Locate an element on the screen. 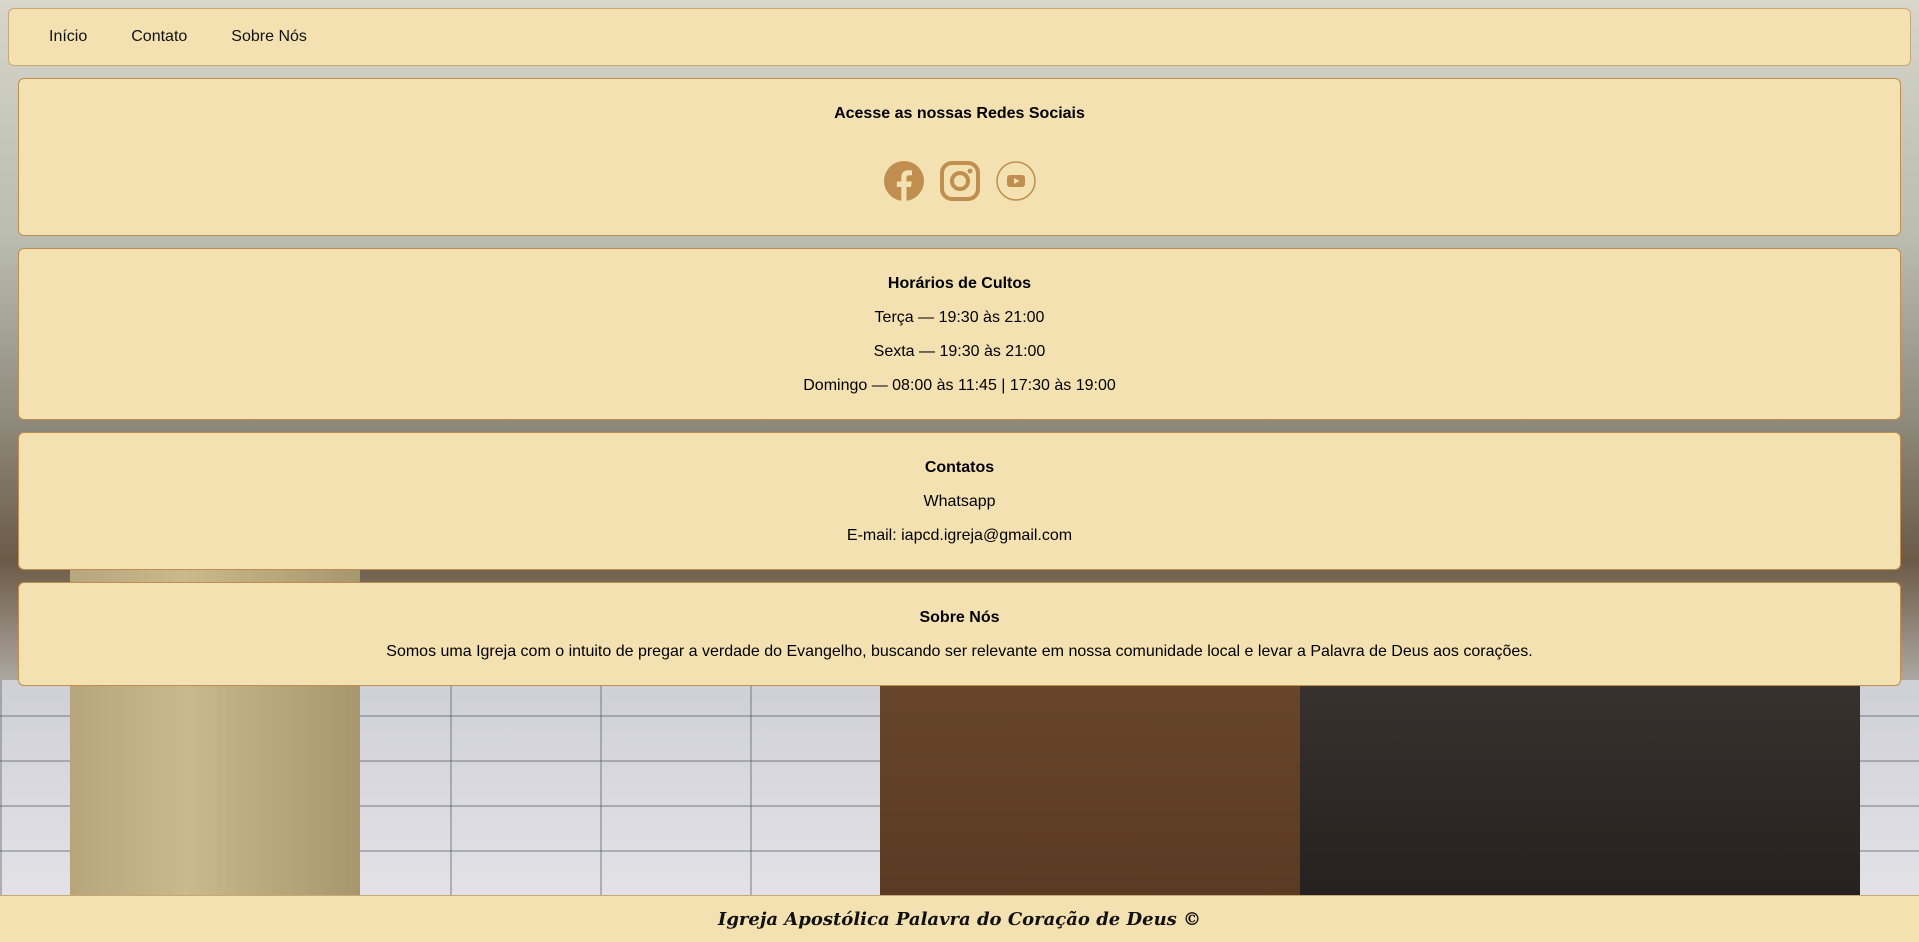 The image size is (1919, 942). horarios-title: Horários de Cultos is located at coordinates (959, 283).